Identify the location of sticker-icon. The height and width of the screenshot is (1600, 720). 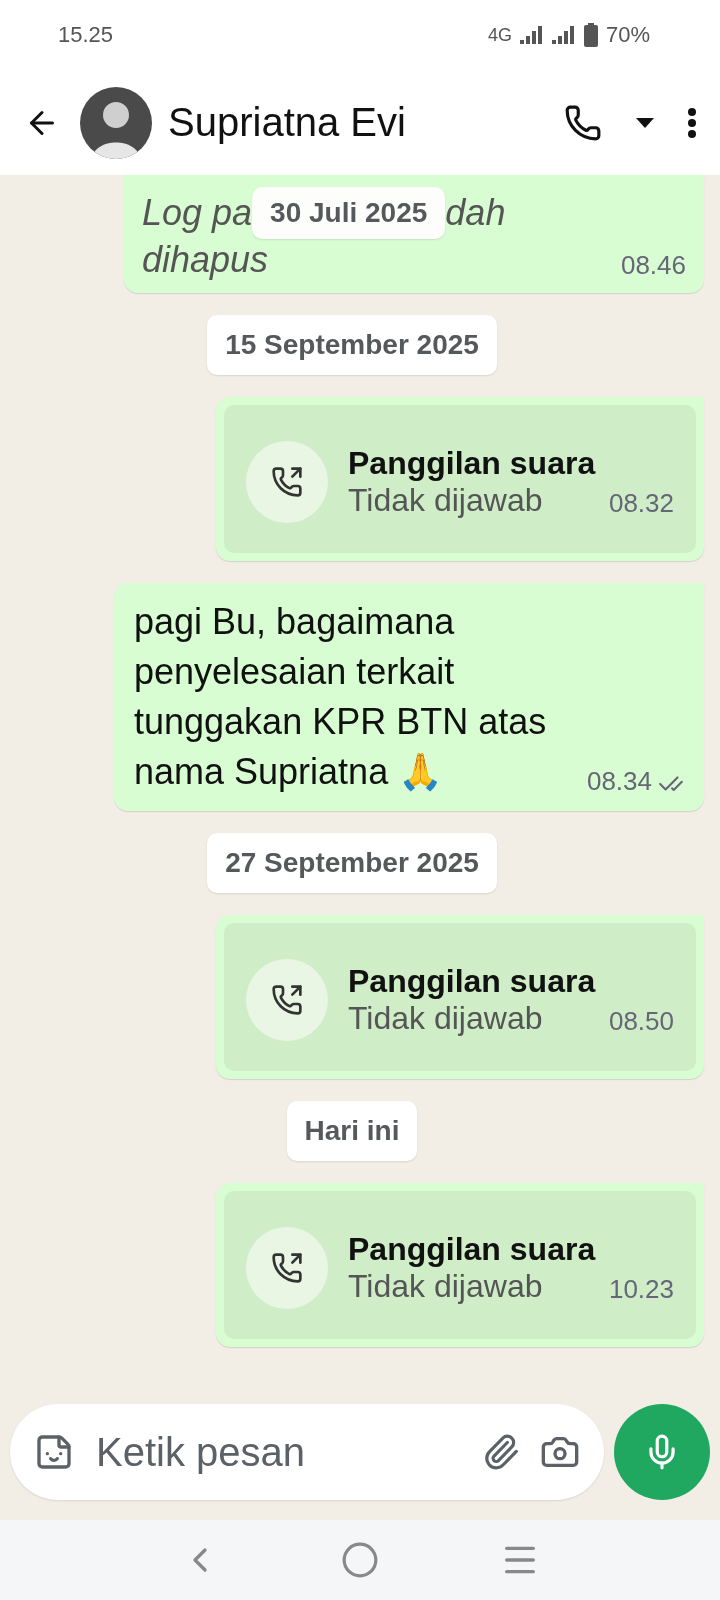
(54, 1452).